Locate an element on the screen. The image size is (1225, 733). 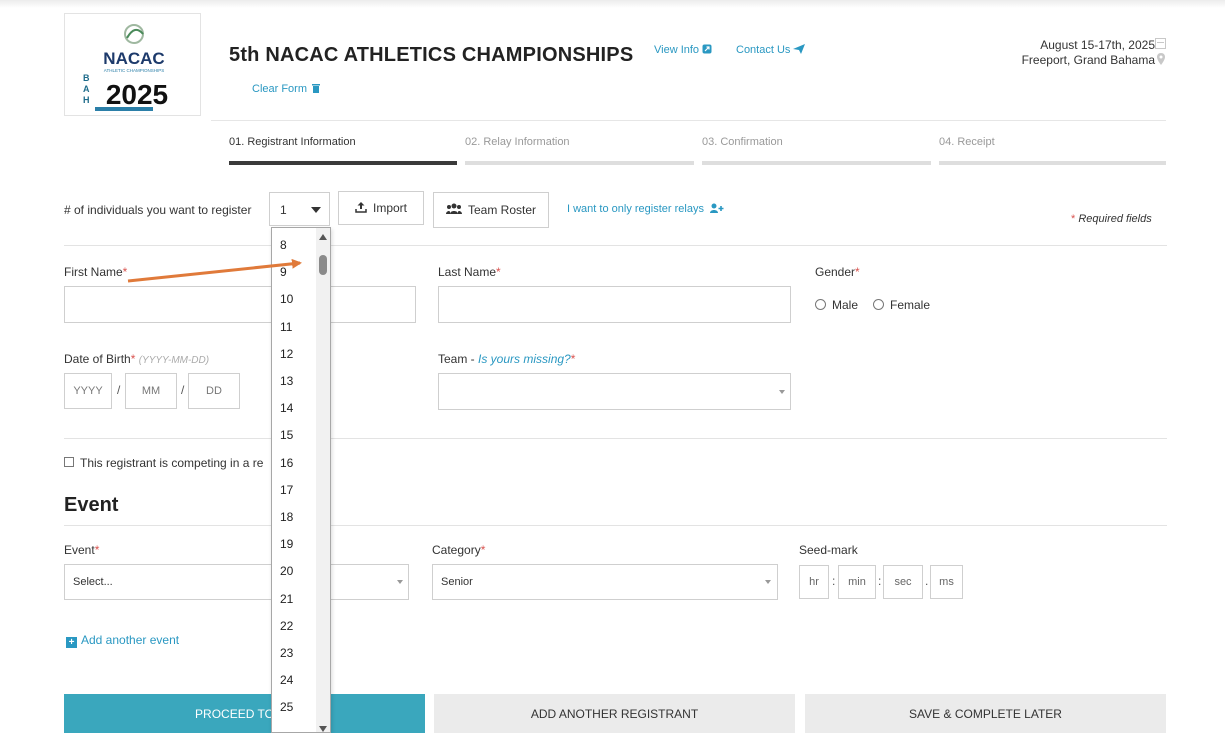
relay-competing-label: This registrant is competing in a re is located at coordinates (171, 463).